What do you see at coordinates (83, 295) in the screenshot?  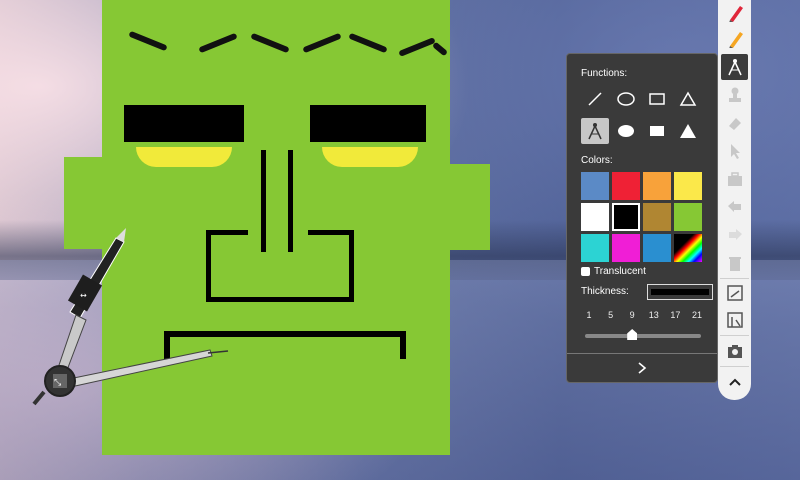 I see `move-icon: ↔` at bounding box center [83, 295].